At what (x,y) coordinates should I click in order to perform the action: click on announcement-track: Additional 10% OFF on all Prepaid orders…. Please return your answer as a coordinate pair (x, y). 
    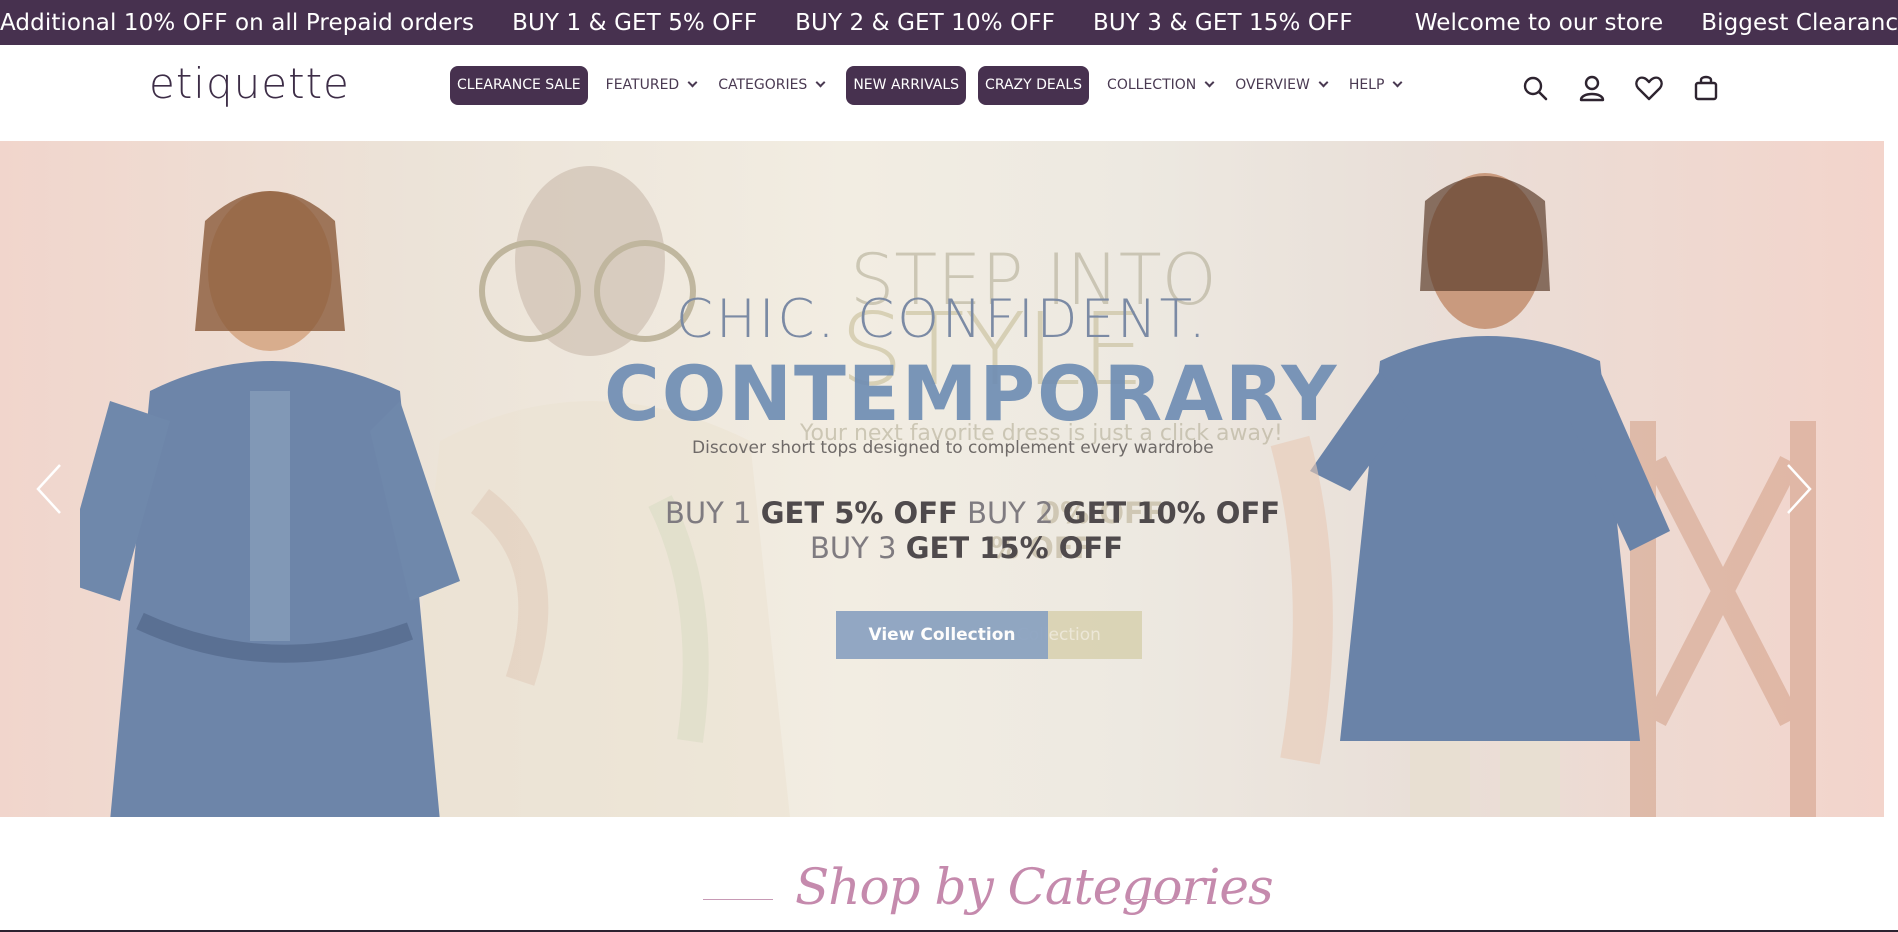
    Looking at the image, I should click on (949, 22).